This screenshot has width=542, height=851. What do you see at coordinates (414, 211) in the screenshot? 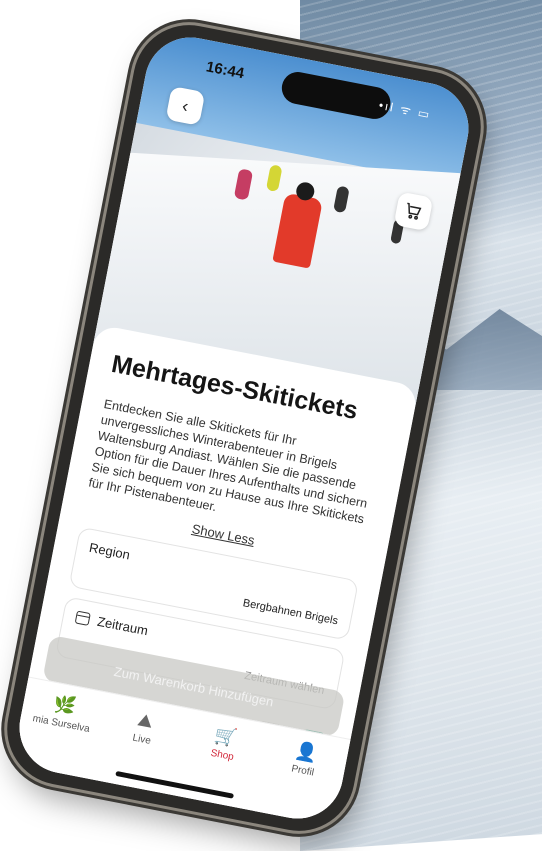
I see `cart-icon` at bounding box center [414, 211].